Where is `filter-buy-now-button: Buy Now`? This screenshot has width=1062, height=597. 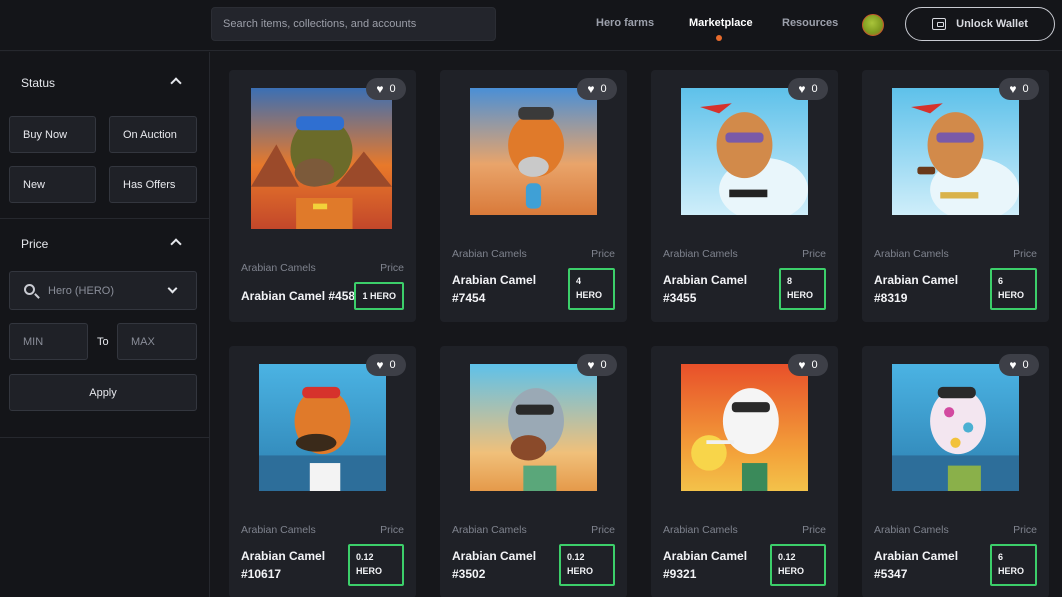
filter-buy-now-button: Buy Now is located at coordinates (52, 134).